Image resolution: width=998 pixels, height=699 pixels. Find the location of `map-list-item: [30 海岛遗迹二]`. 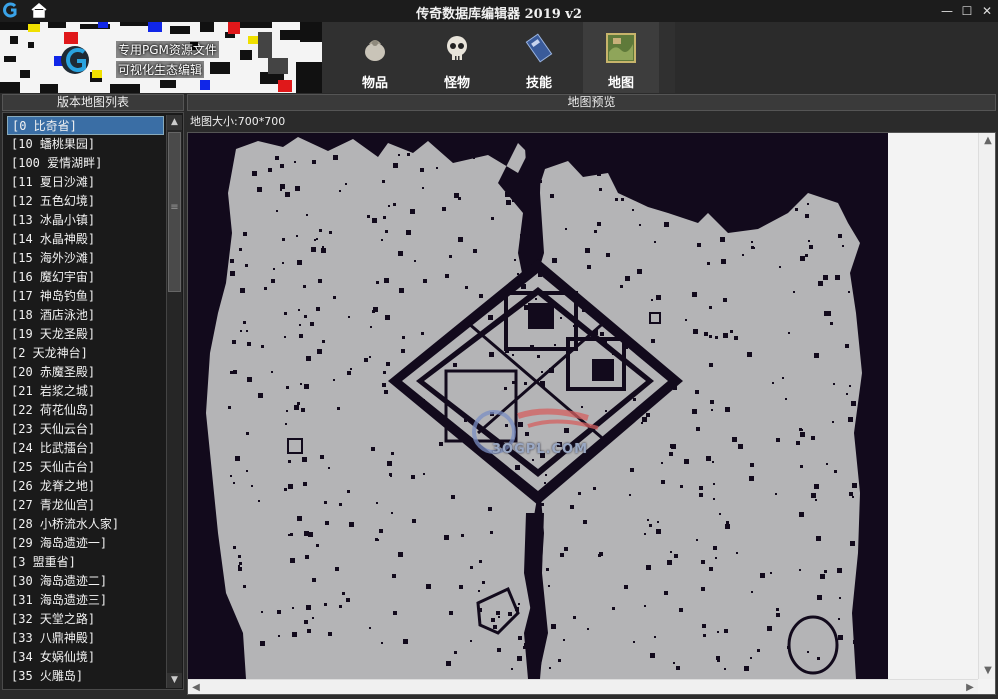

map-list-item: [30 海岛遗迹二] is located at coordinates (85, 581).